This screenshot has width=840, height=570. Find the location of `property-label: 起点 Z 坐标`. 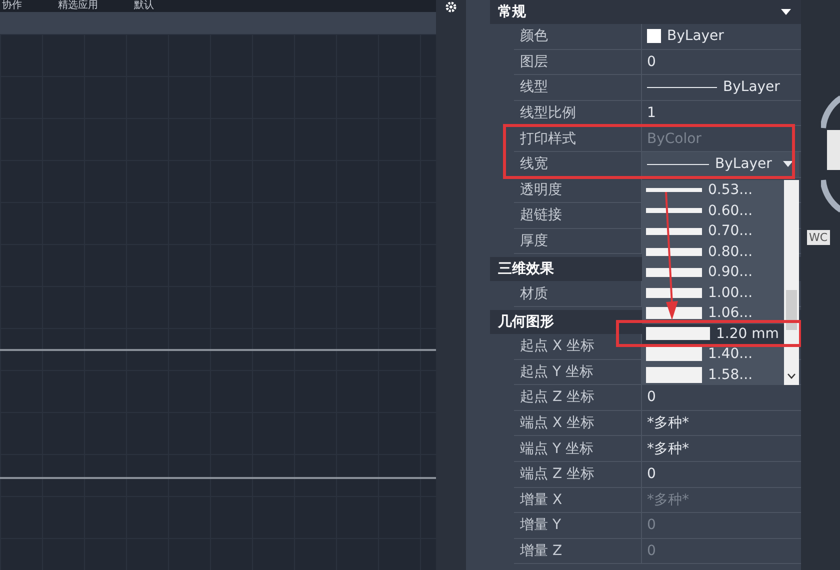

property-label: 起点 Z 坐标 is located at coordinates (578, 397).